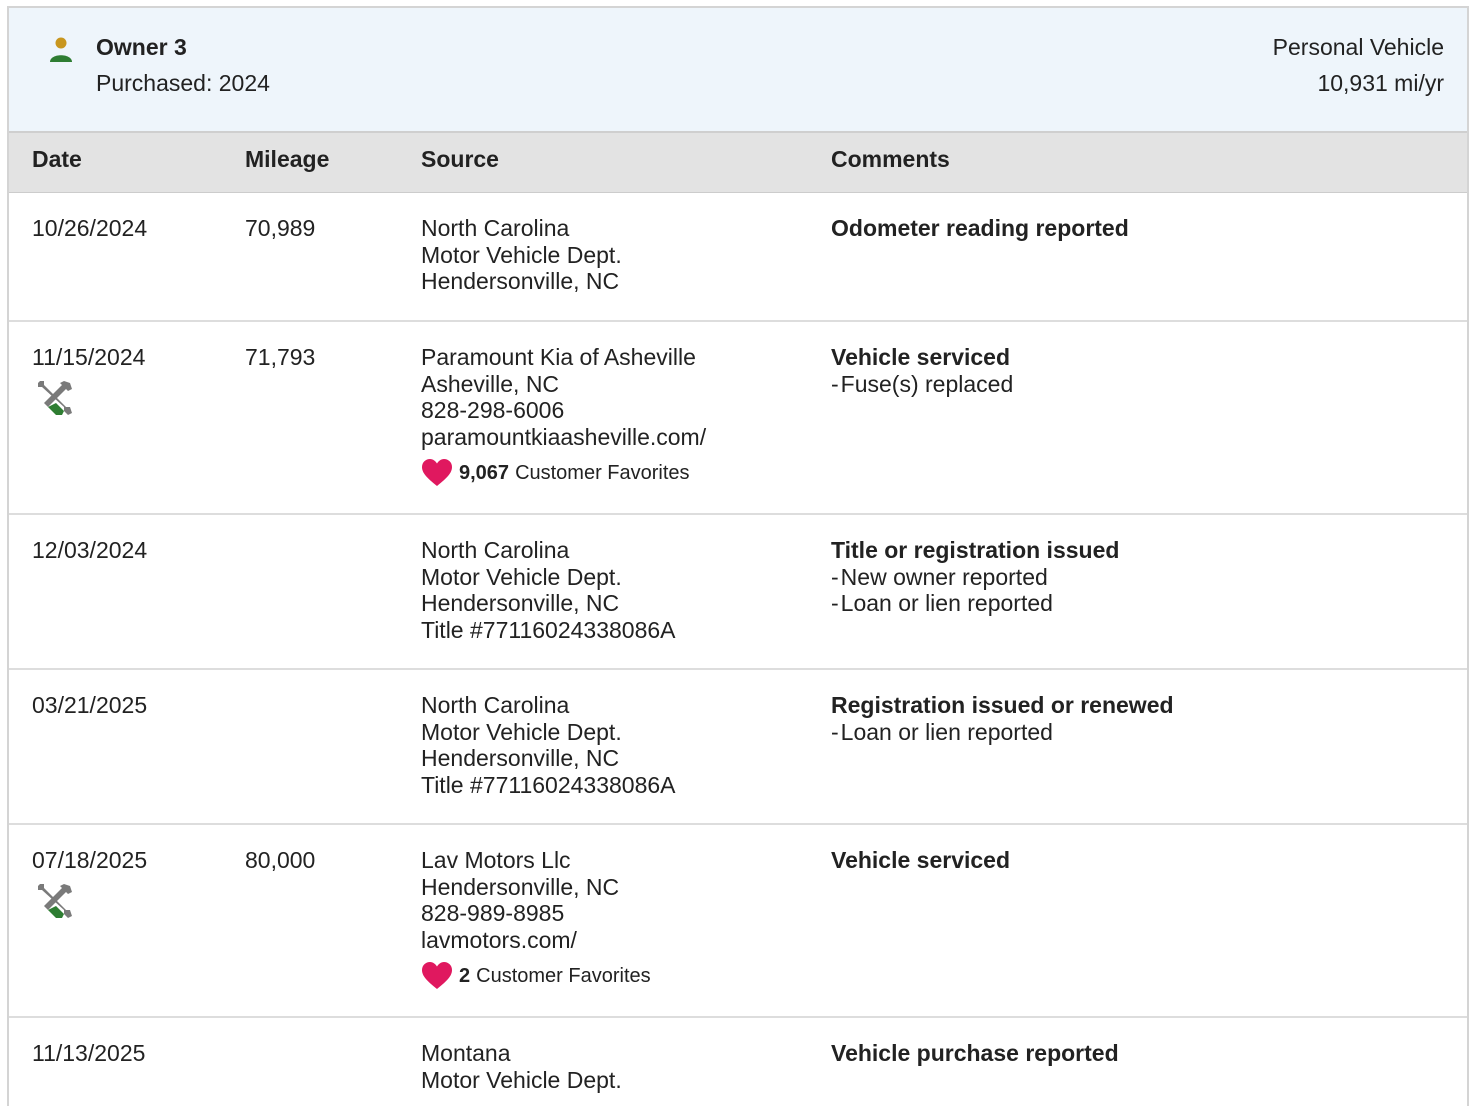 Image resolution: width=1477 pixels, height=1106 pixels. What do you see at coordinates (558, 357) in the screenshot?
I see `source-line: Paramount Kia of Asheville` at bounding box center [558, 357].